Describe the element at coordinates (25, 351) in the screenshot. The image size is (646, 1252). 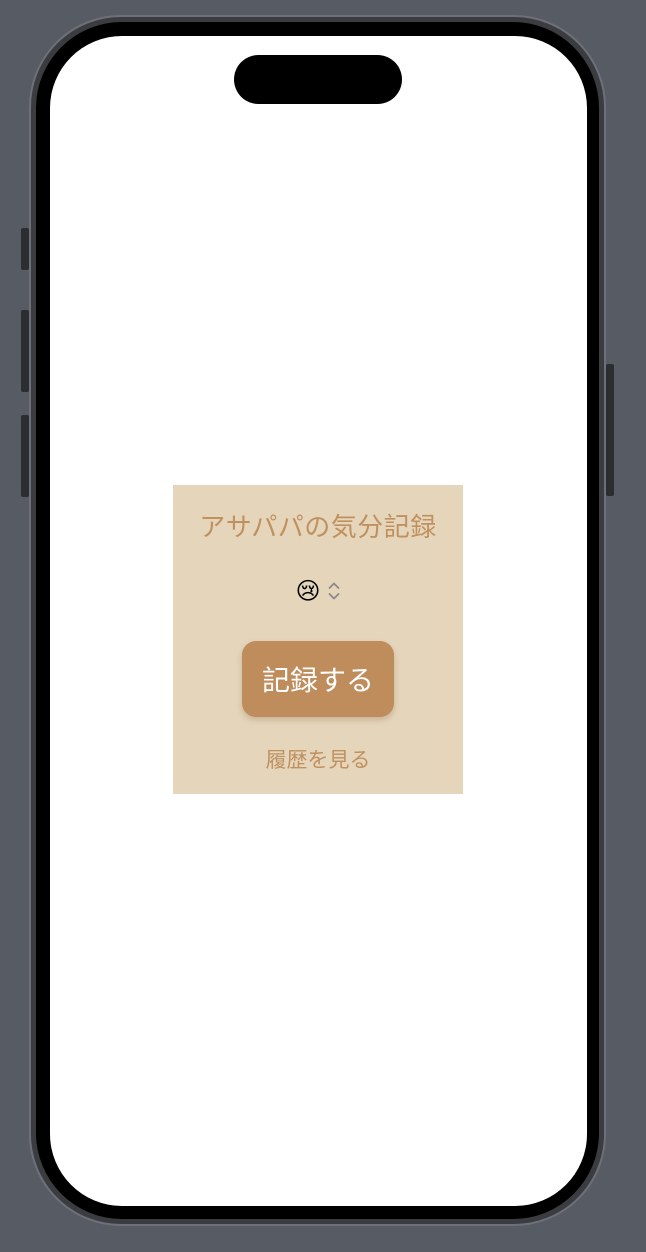
I see `volume-up-button` at that location.